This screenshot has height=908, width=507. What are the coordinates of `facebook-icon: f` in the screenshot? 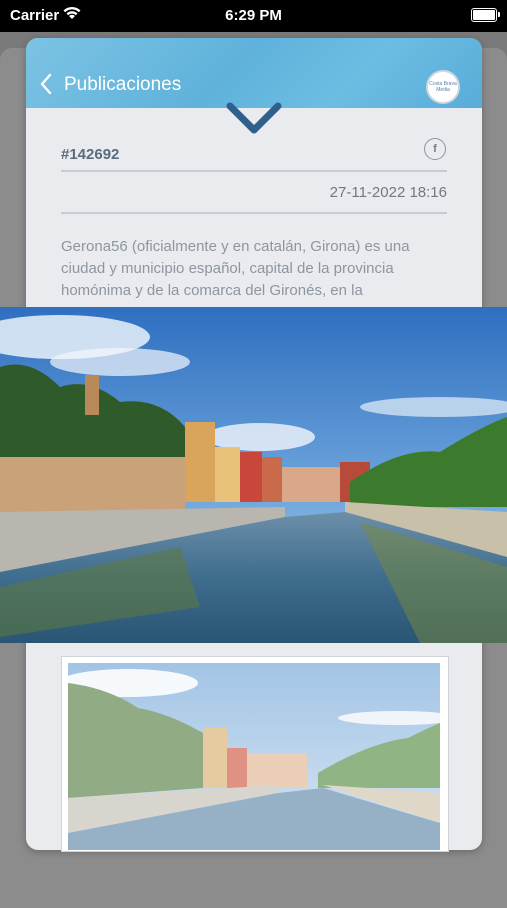 It's located at (435, 149).